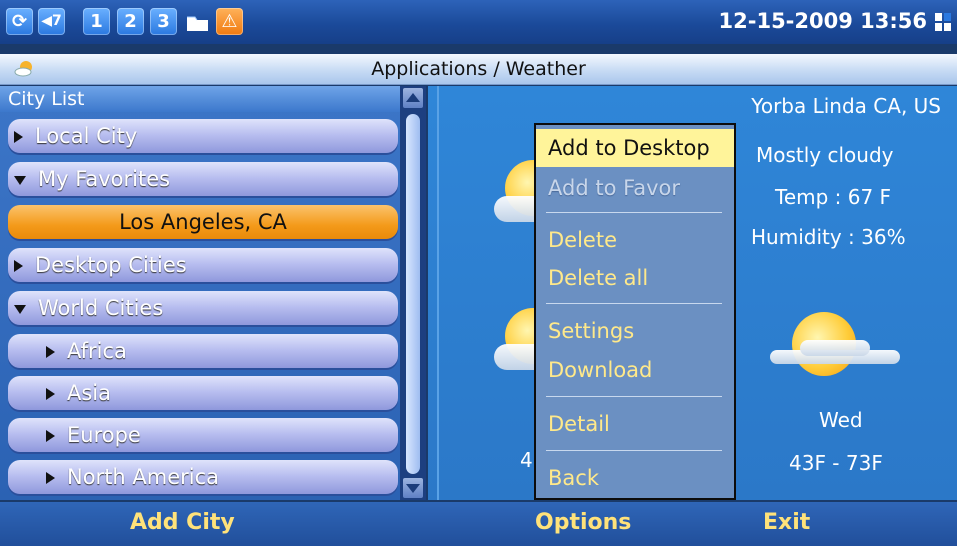 This screenshot has height=546, width=957. What do you see at coordinates (104, 179) in the screenshot?
I see `city-item-label: My Favorites` at bounding box center [104, 179].